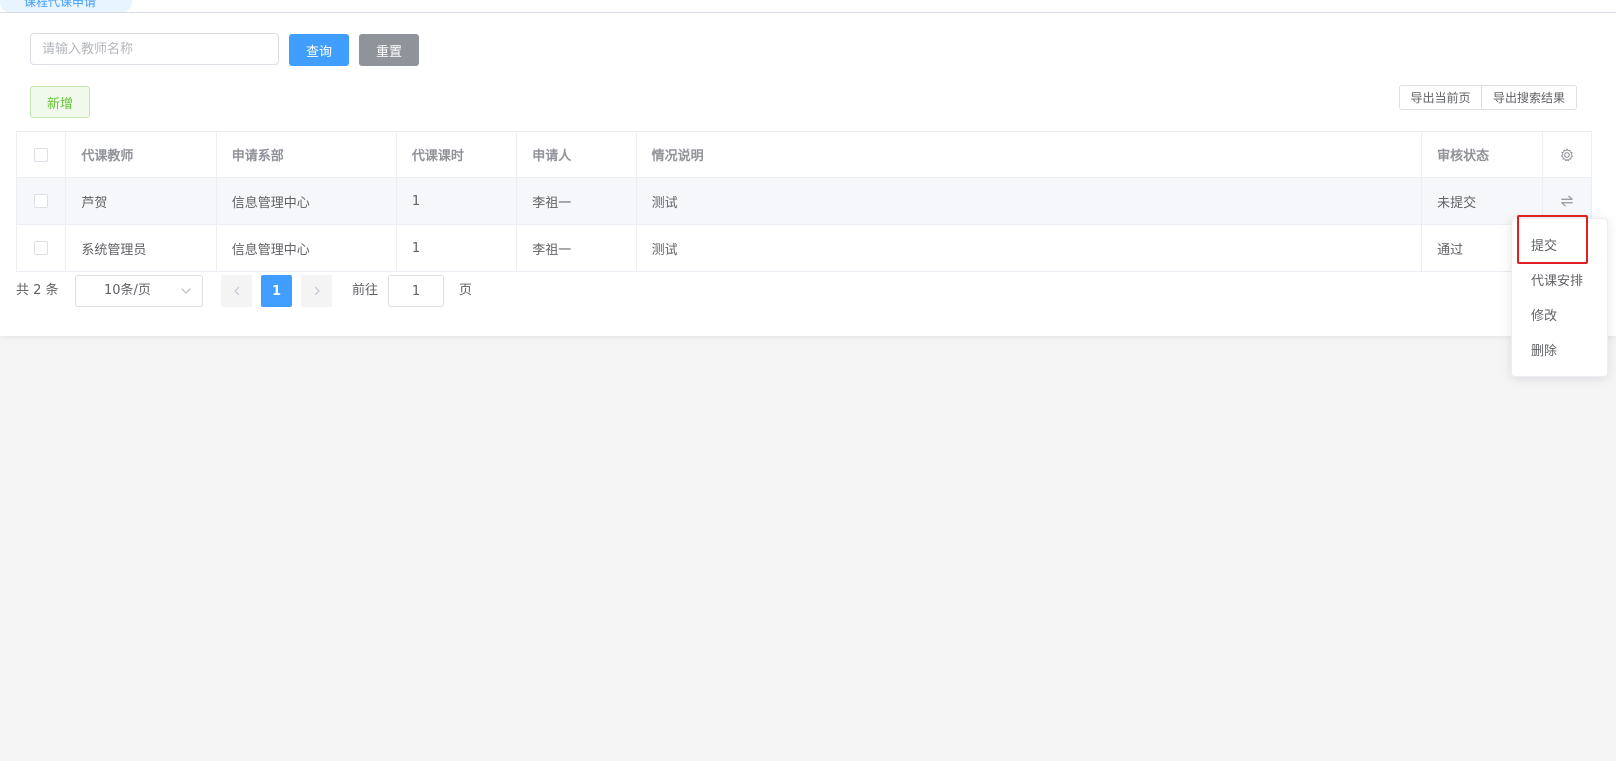 The height and width of the screenshot is (761, 1616). What do you see at coordinates (37, 290) in the screenshot?
I see `total-count: 共 2 条` at bounding box center [37, 290].